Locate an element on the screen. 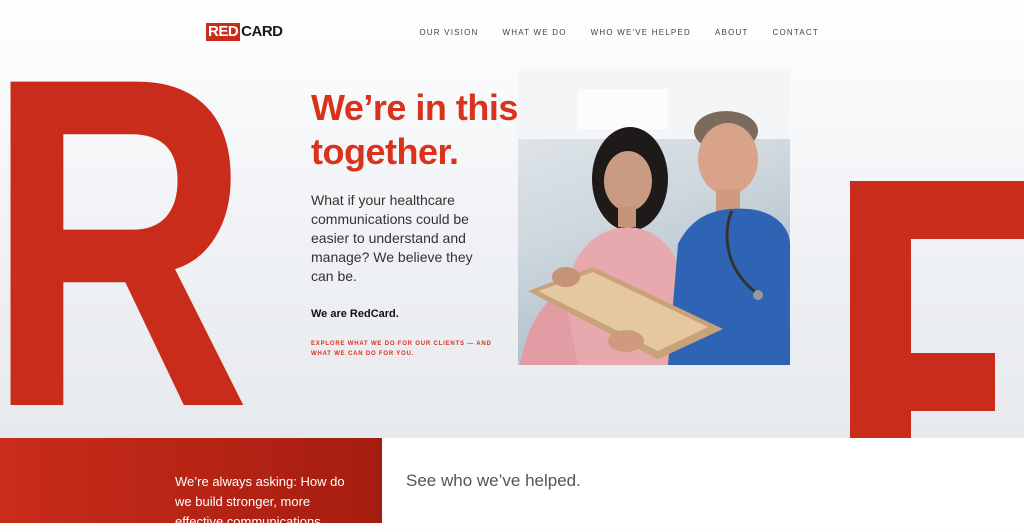 This screenshot has width=1024, height=532. nav-about: ABOUT is located at coordinates (732, 32).